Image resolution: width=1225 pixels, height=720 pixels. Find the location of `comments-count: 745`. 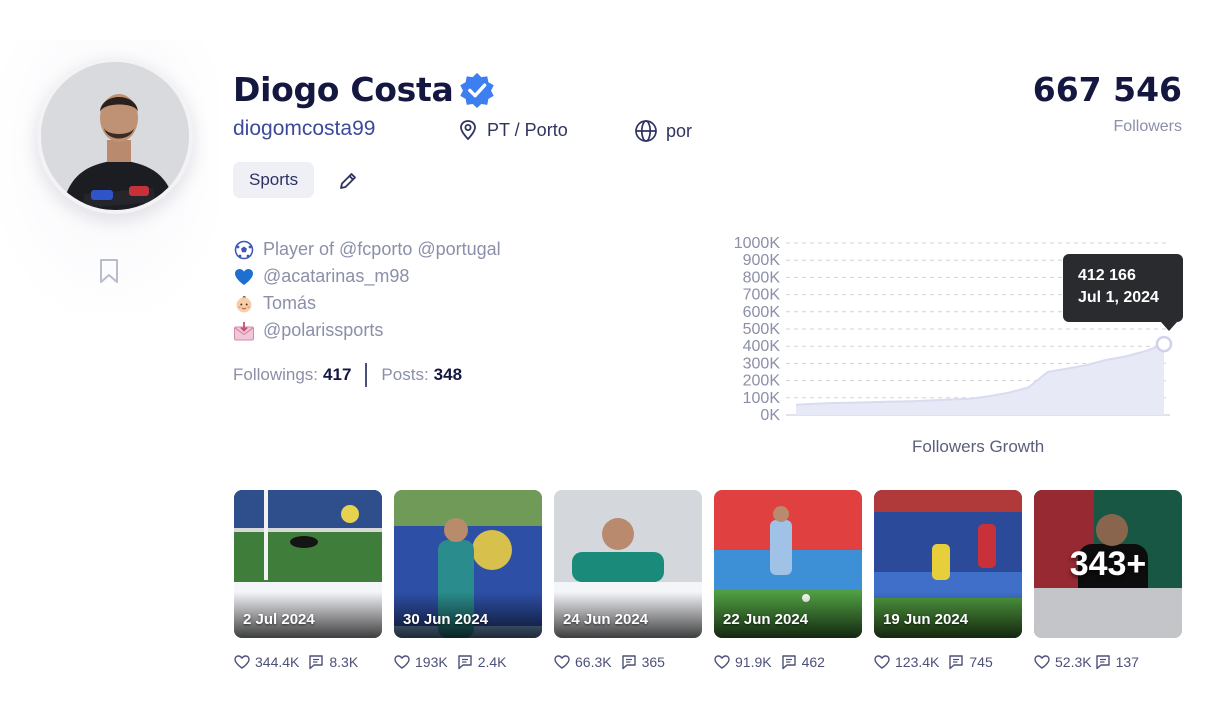

comments-count: 745 is located at coordinates (981, 662).